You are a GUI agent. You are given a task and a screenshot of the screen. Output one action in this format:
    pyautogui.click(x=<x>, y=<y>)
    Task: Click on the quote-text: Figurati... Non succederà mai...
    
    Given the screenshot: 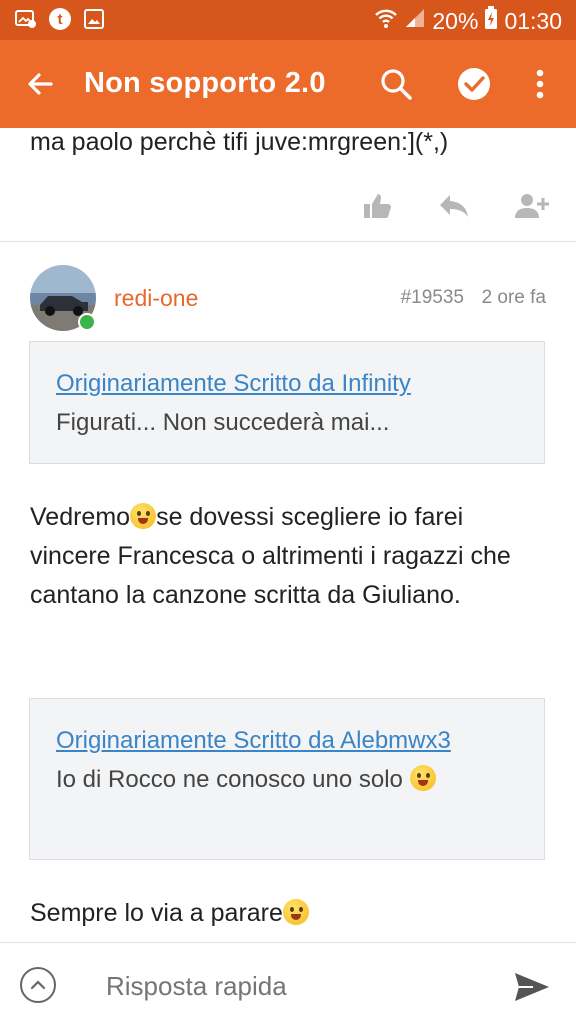 What is the action you would take?
    pyautogui.click(x=223, y=422)
    